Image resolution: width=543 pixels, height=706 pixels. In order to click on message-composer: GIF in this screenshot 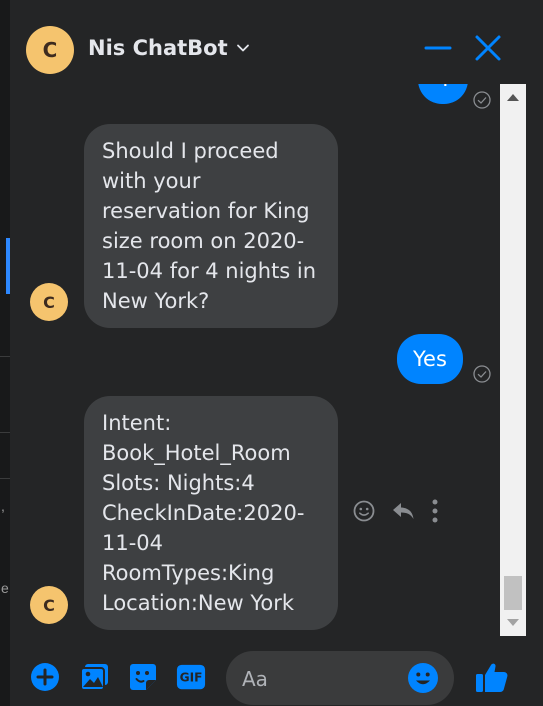, I will do `click(273, 671)`.